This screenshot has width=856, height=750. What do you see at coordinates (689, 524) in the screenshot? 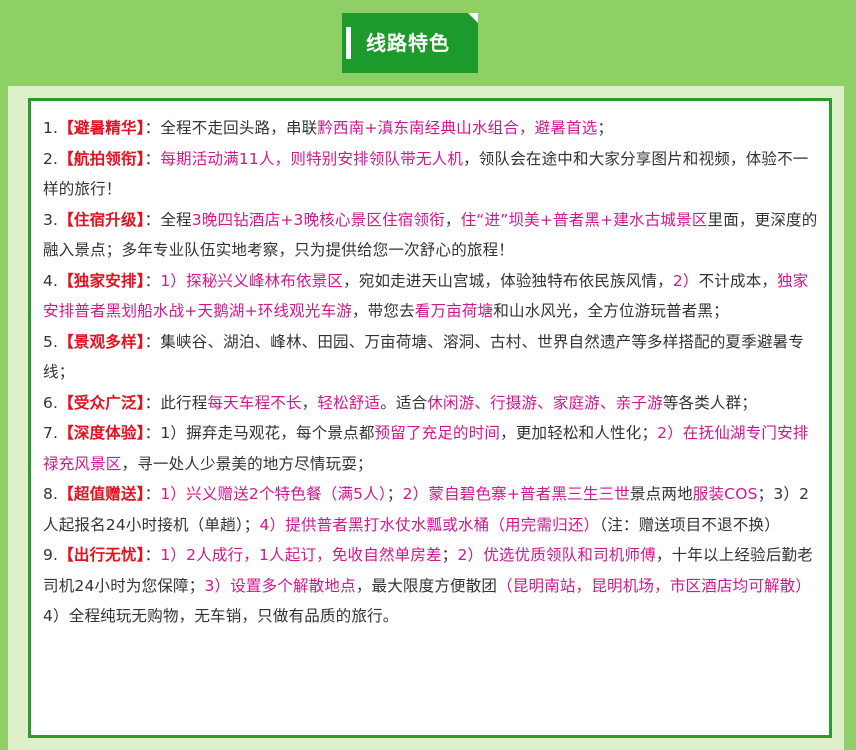
I see `feature-text: （注：赠送项目不退不换）` at bounding box center [689, 524].